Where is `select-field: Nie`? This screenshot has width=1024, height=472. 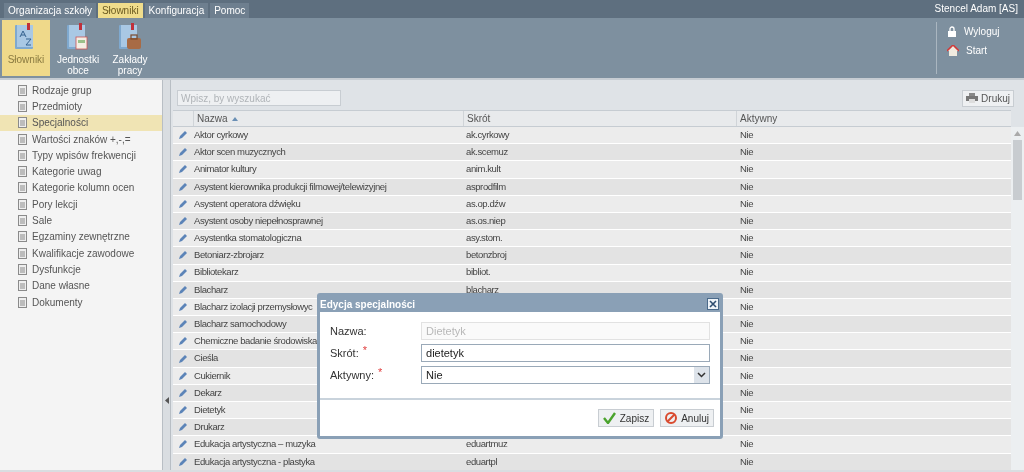 select-field: Nie is located at coordinates (565, 375).